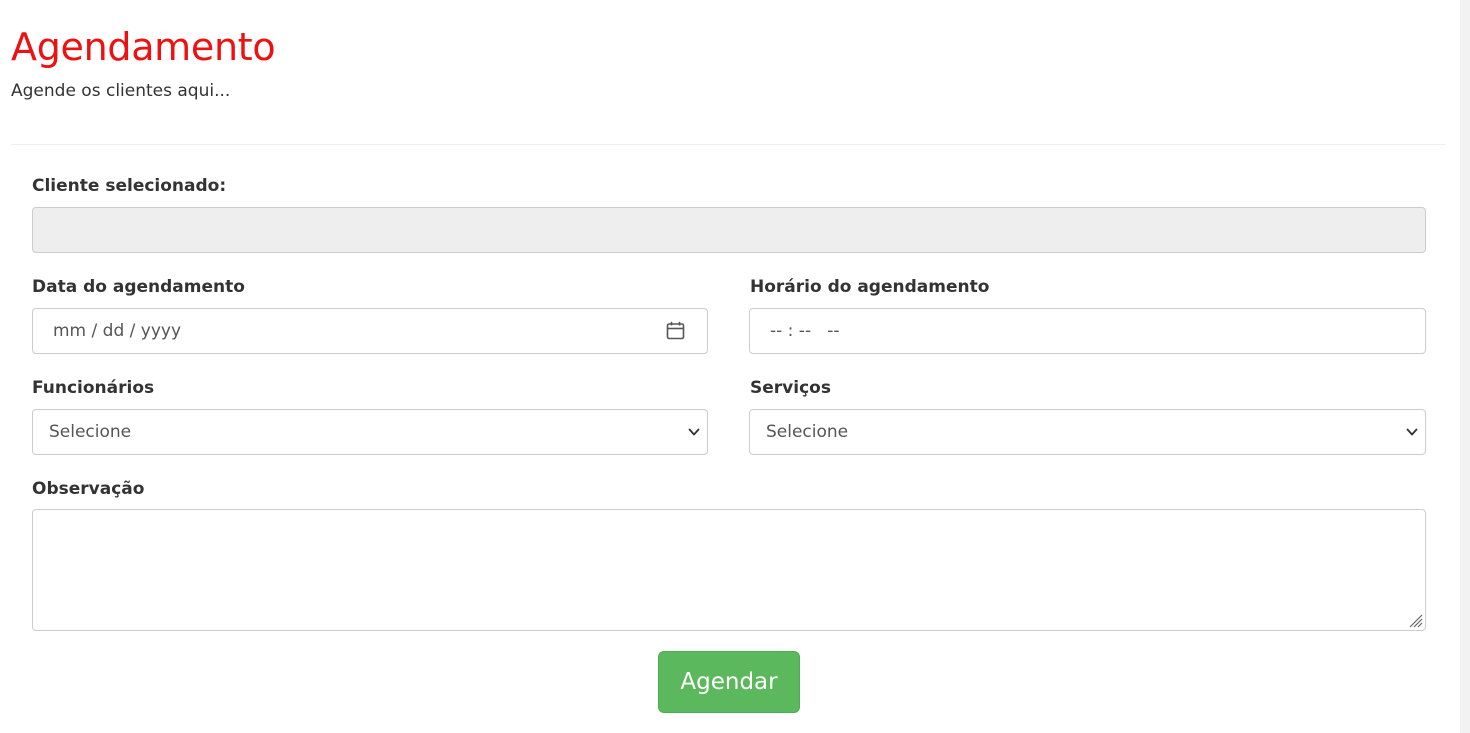 This screenshot has height=733, width=1470. What do you see at coordinates (675, 330) in the screenshot?
I see `calendar-icon` at bounding box center [675, 330].